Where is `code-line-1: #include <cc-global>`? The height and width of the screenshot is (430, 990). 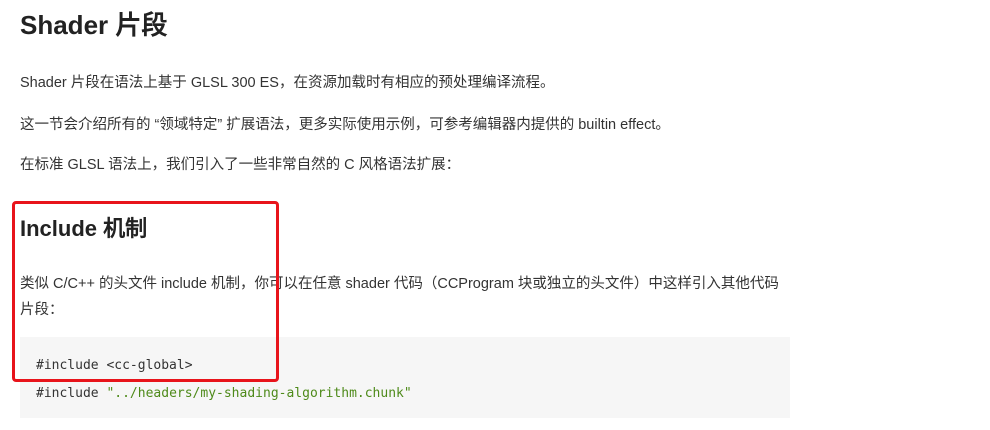
code-line-1: #include <cc-global> is located at coordinates (114, 365).